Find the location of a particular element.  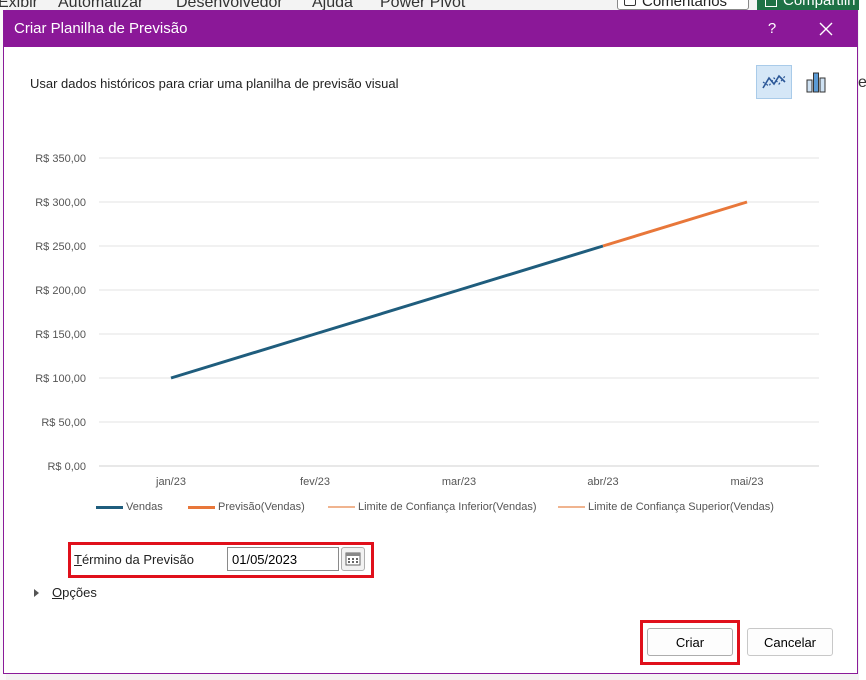

legend-swatch-vendas is located at coordinates (109, 507).